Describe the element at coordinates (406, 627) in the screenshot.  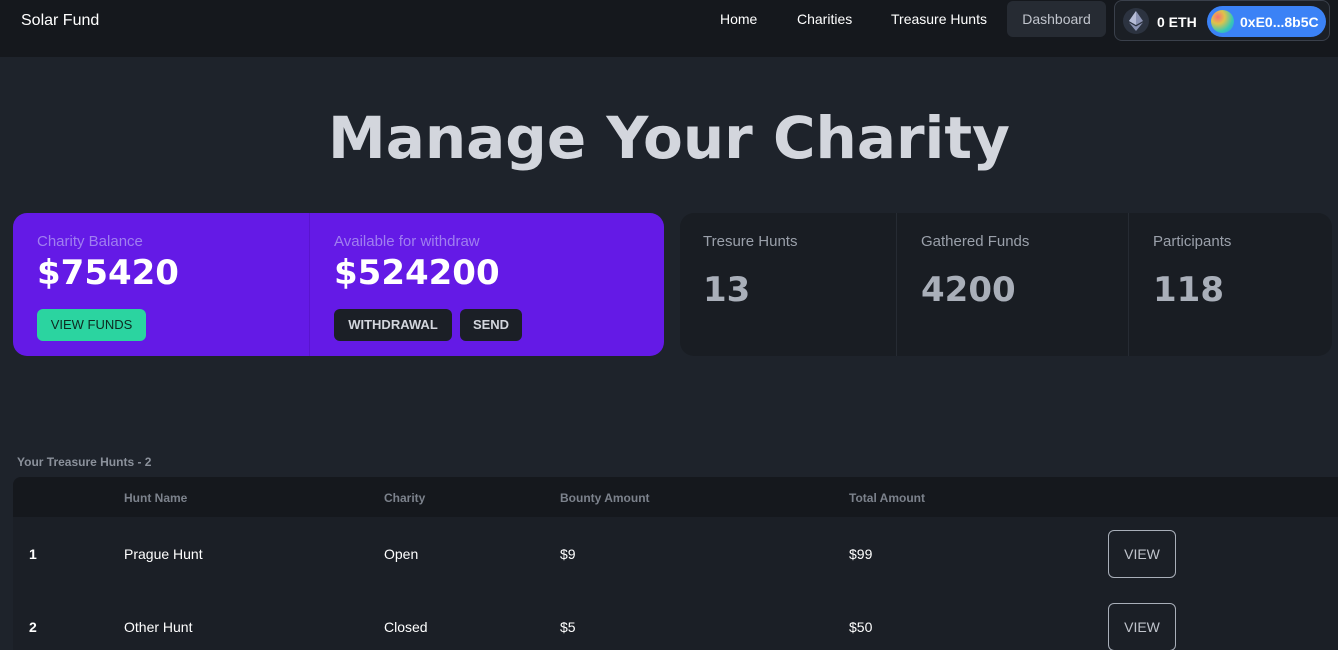
I see `hunt-charity: Closed` at that location.